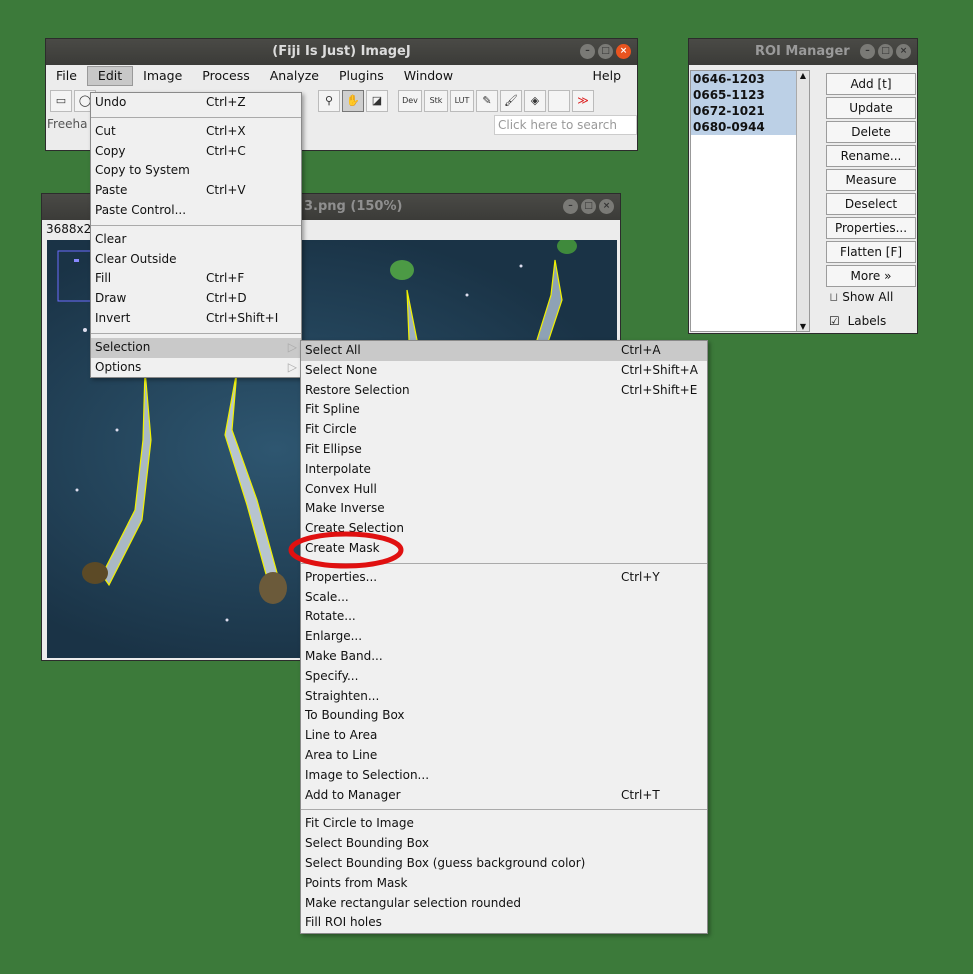  What do you see at coordinates (803, 52) in the screenshot?
I see `roi-manager-titlebar: ROI Manager – □ ×` at bounding box center [803, 52].